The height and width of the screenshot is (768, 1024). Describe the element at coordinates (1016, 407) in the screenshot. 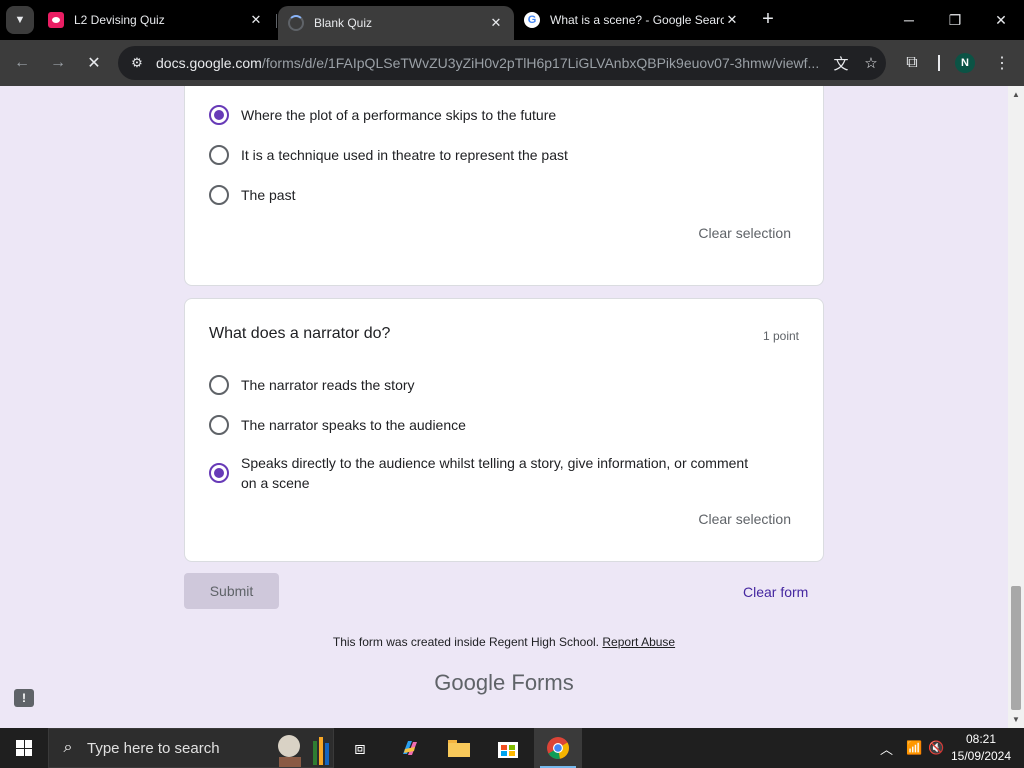

I see `page-scrollbar: ▲ ▼` at that location.